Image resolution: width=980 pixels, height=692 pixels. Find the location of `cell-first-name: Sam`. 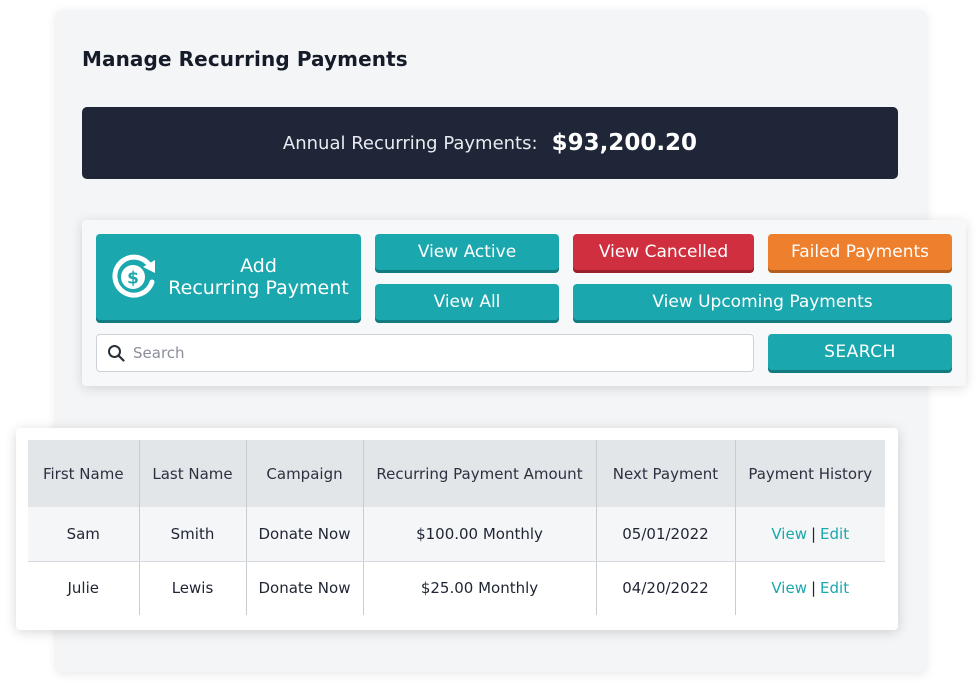

cell-first-name: Sam is located at coordinates (84, 534).